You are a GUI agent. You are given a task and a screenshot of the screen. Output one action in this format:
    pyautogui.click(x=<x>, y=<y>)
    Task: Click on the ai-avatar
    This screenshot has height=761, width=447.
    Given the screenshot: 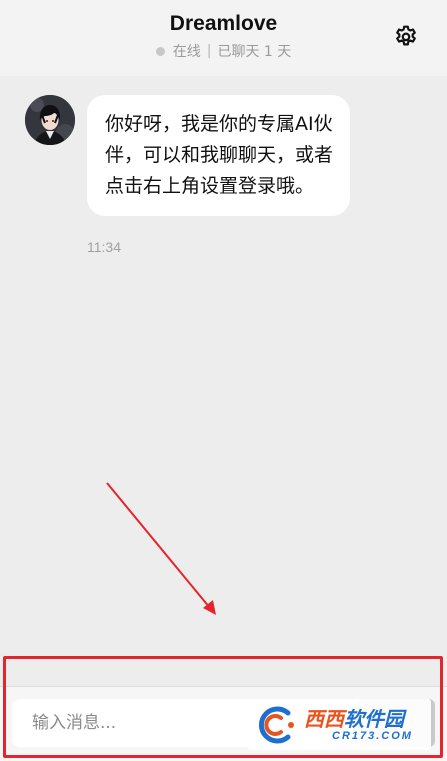 What is the action you would take?
    pyautogui.click(x=50, y=120)
    